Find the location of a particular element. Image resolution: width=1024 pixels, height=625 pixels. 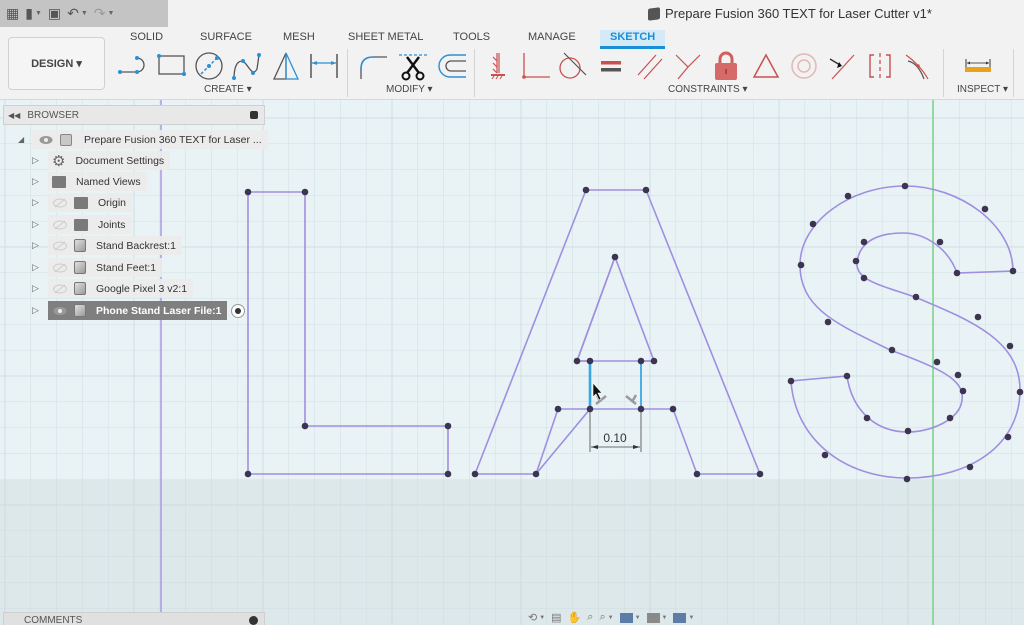

equal-constraint-button is located at coordinates (611, 66).